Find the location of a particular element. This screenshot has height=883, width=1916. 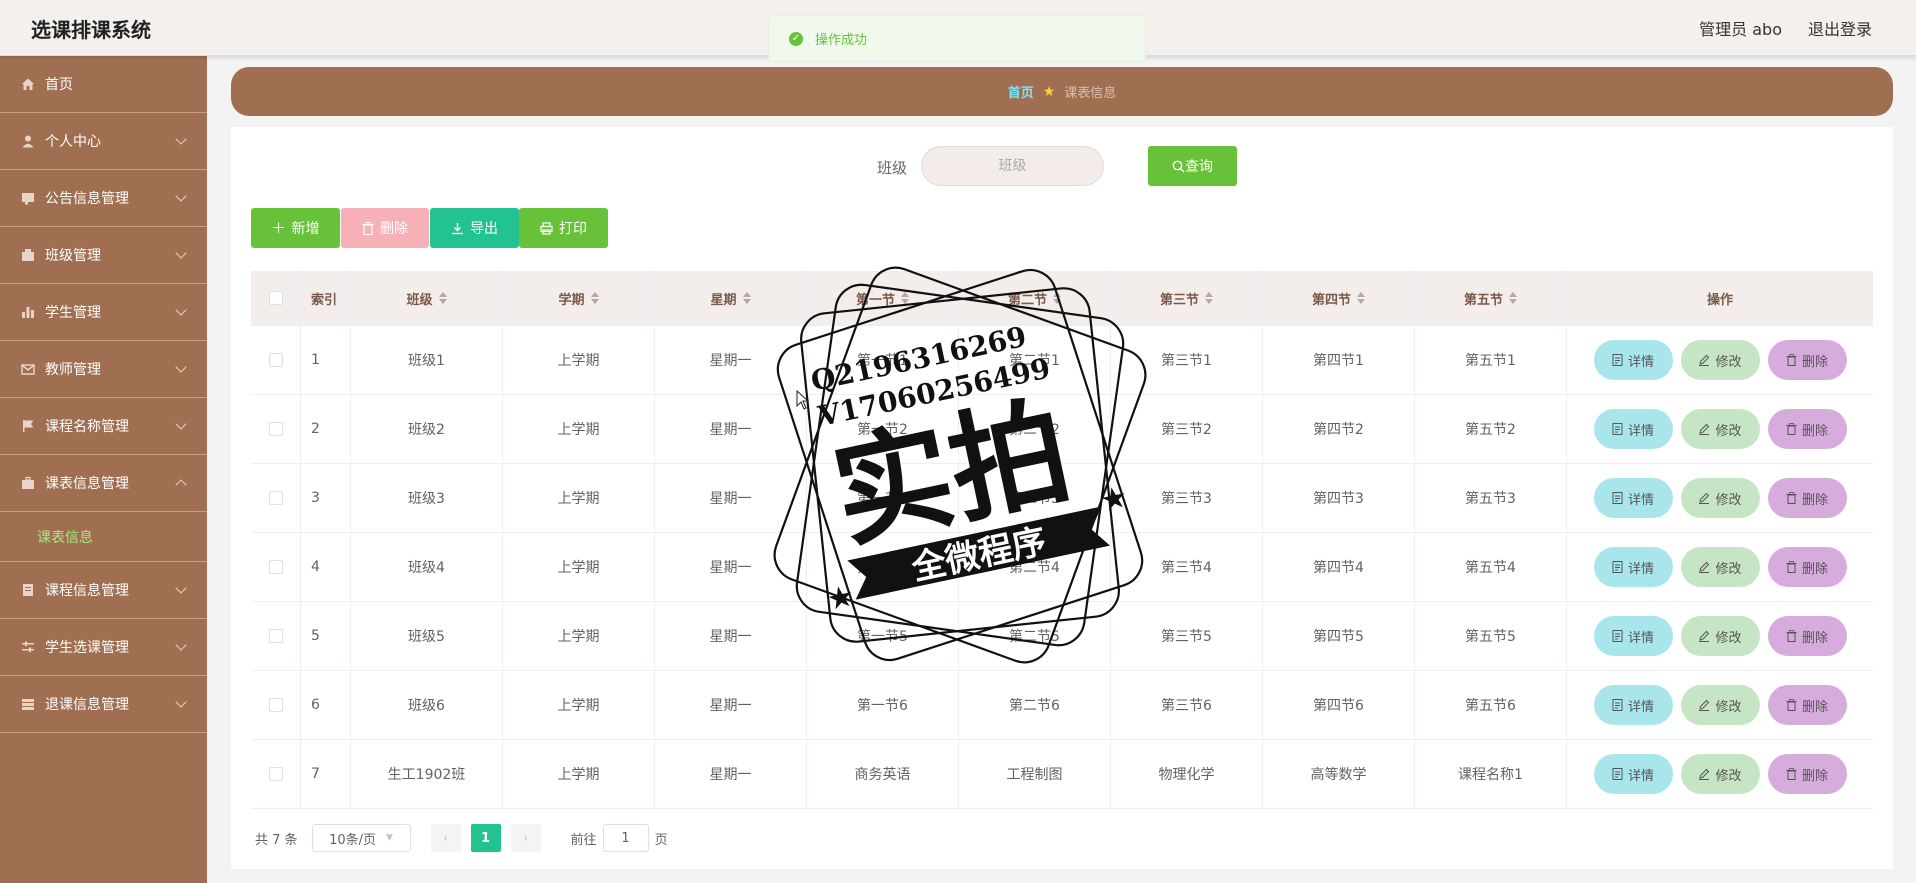

page-size-select: 10条/页 ▼ is located at coordinates (361, 838).